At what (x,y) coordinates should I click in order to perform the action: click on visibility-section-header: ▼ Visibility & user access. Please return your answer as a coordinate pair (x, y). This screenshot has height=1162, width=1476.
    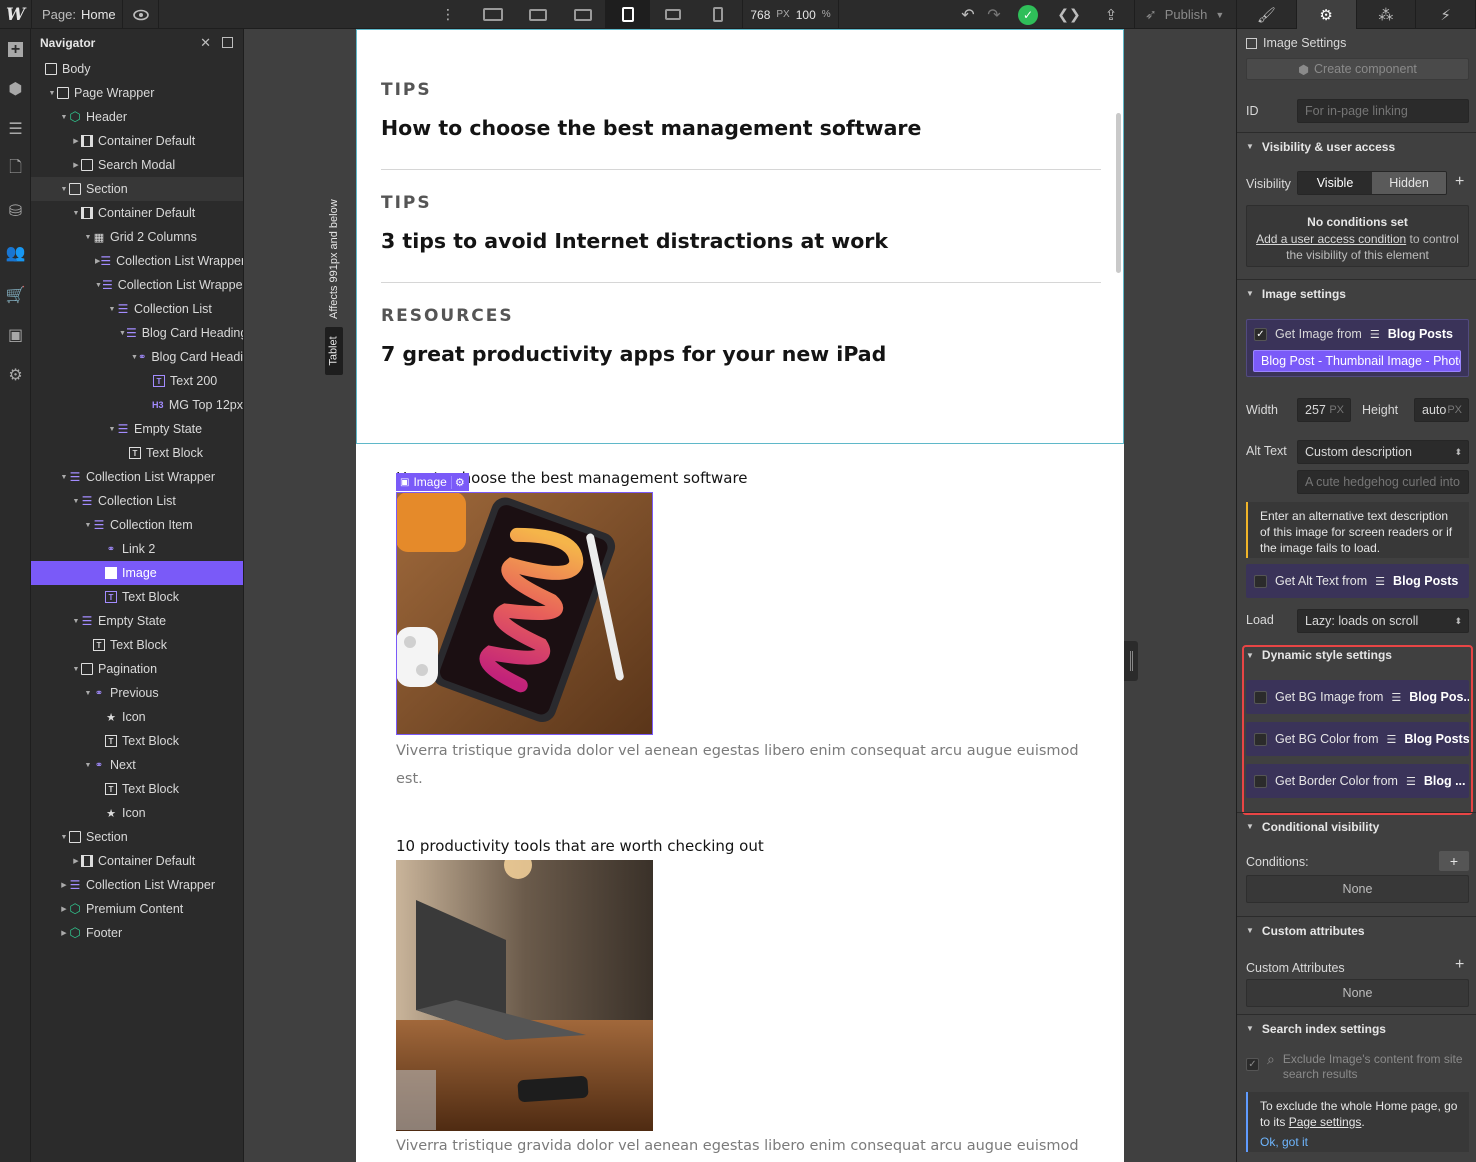
    Looking at the image, I should click on (1356, 146).